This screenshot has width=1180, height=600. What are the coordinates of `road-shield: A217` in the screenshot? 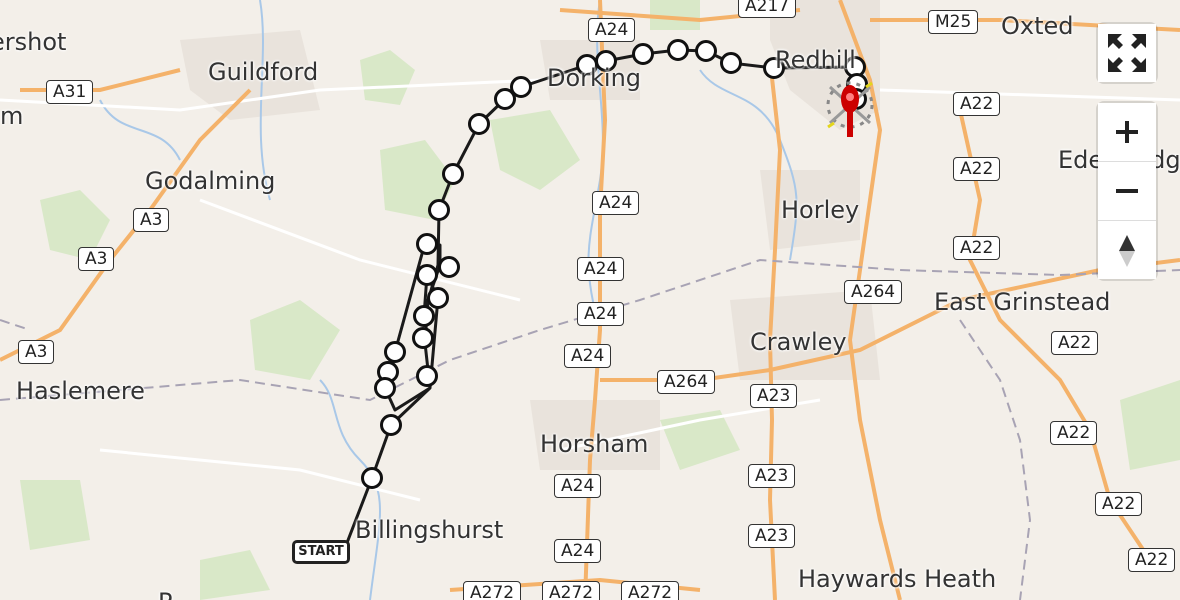 It's located at (767, 9).